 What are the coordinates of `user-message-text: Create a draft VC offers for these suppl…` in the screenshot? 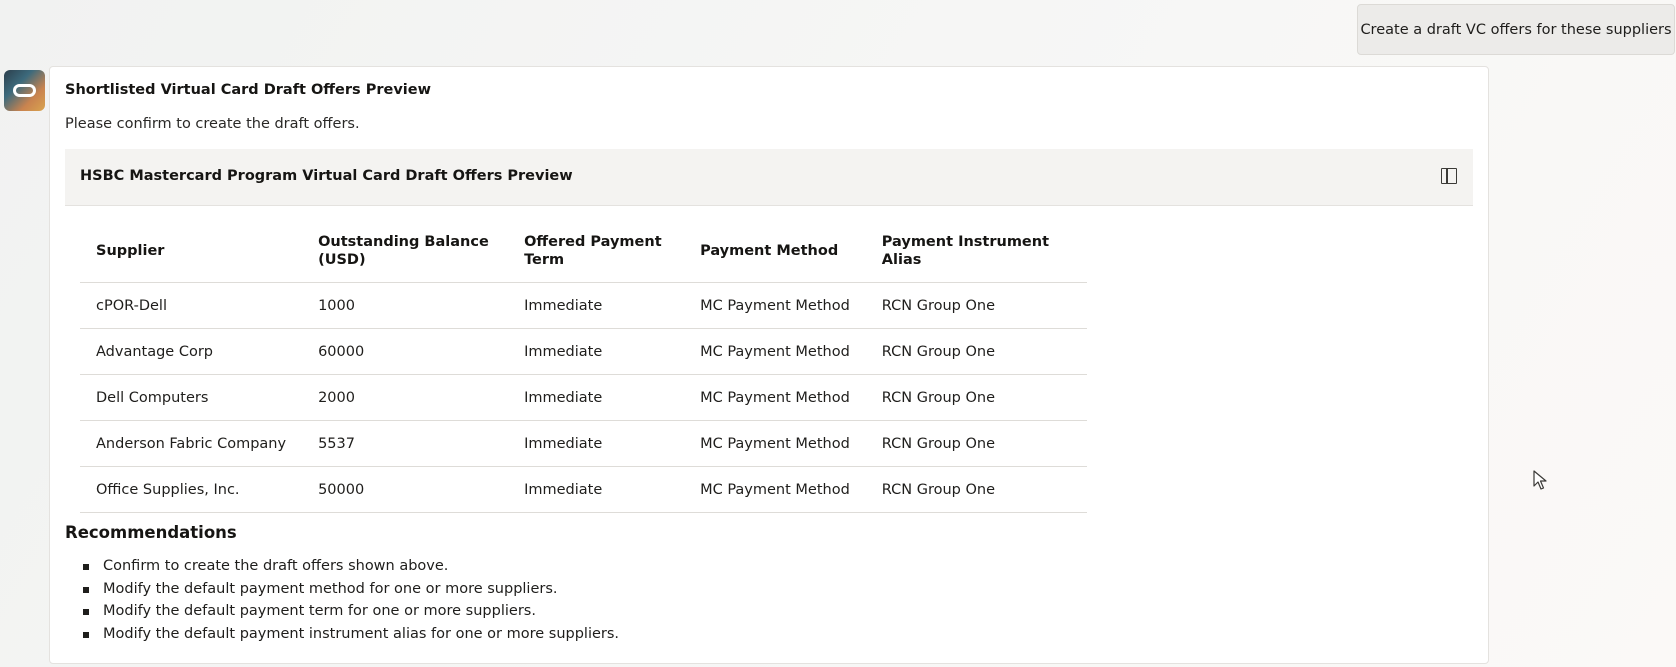 It's located at (1516, 29).